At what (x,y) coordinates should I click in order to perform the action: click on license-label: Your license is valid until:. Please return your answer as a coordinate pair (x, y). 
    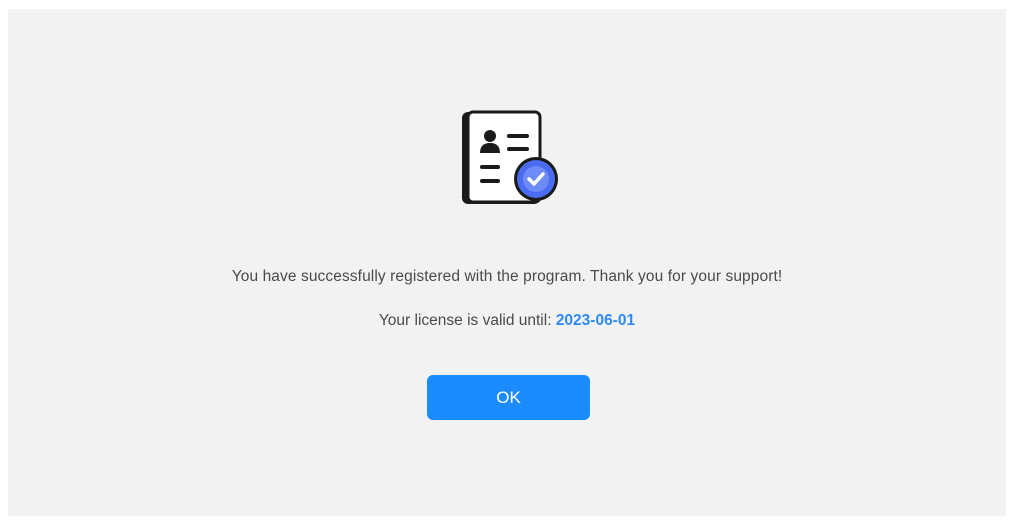
    Looking at the image, I should click on (467, 320).